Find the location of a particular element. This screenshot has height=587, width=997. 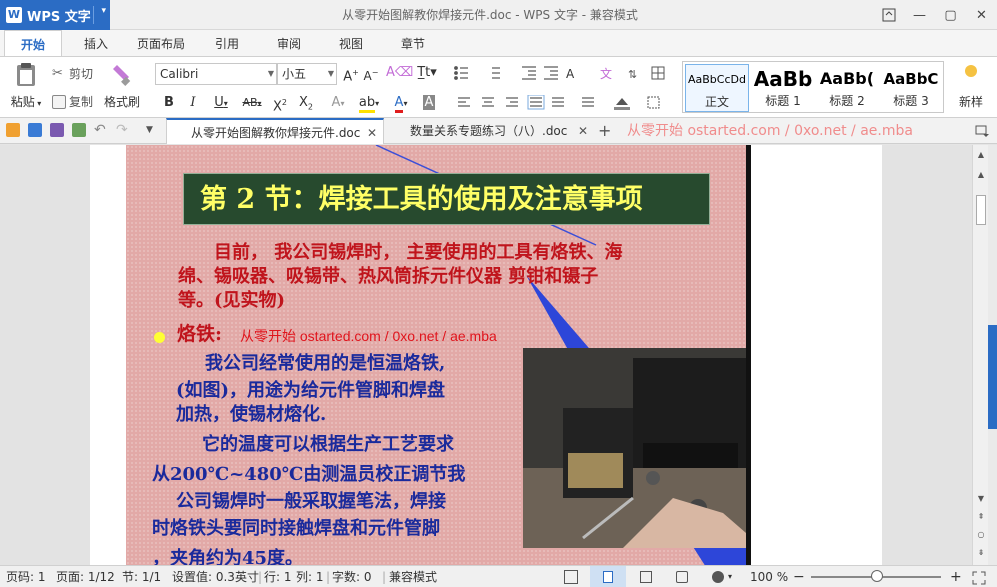

style-heading-3: AaBbC 标题 3 is located at coordinates (911, 88).